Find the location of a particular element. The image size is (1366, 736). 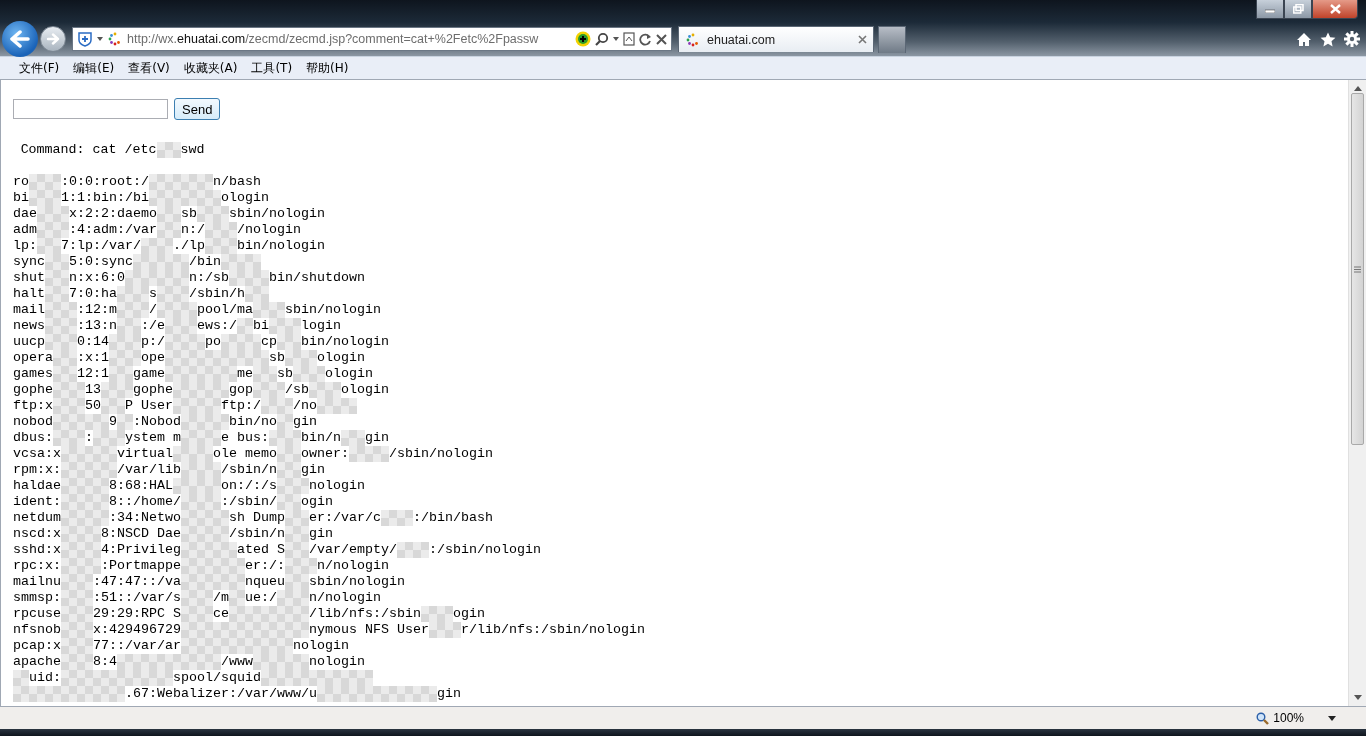

output-line: rpm:x: /var/lib /sbin/n gin is located at coordinates (169, 470).